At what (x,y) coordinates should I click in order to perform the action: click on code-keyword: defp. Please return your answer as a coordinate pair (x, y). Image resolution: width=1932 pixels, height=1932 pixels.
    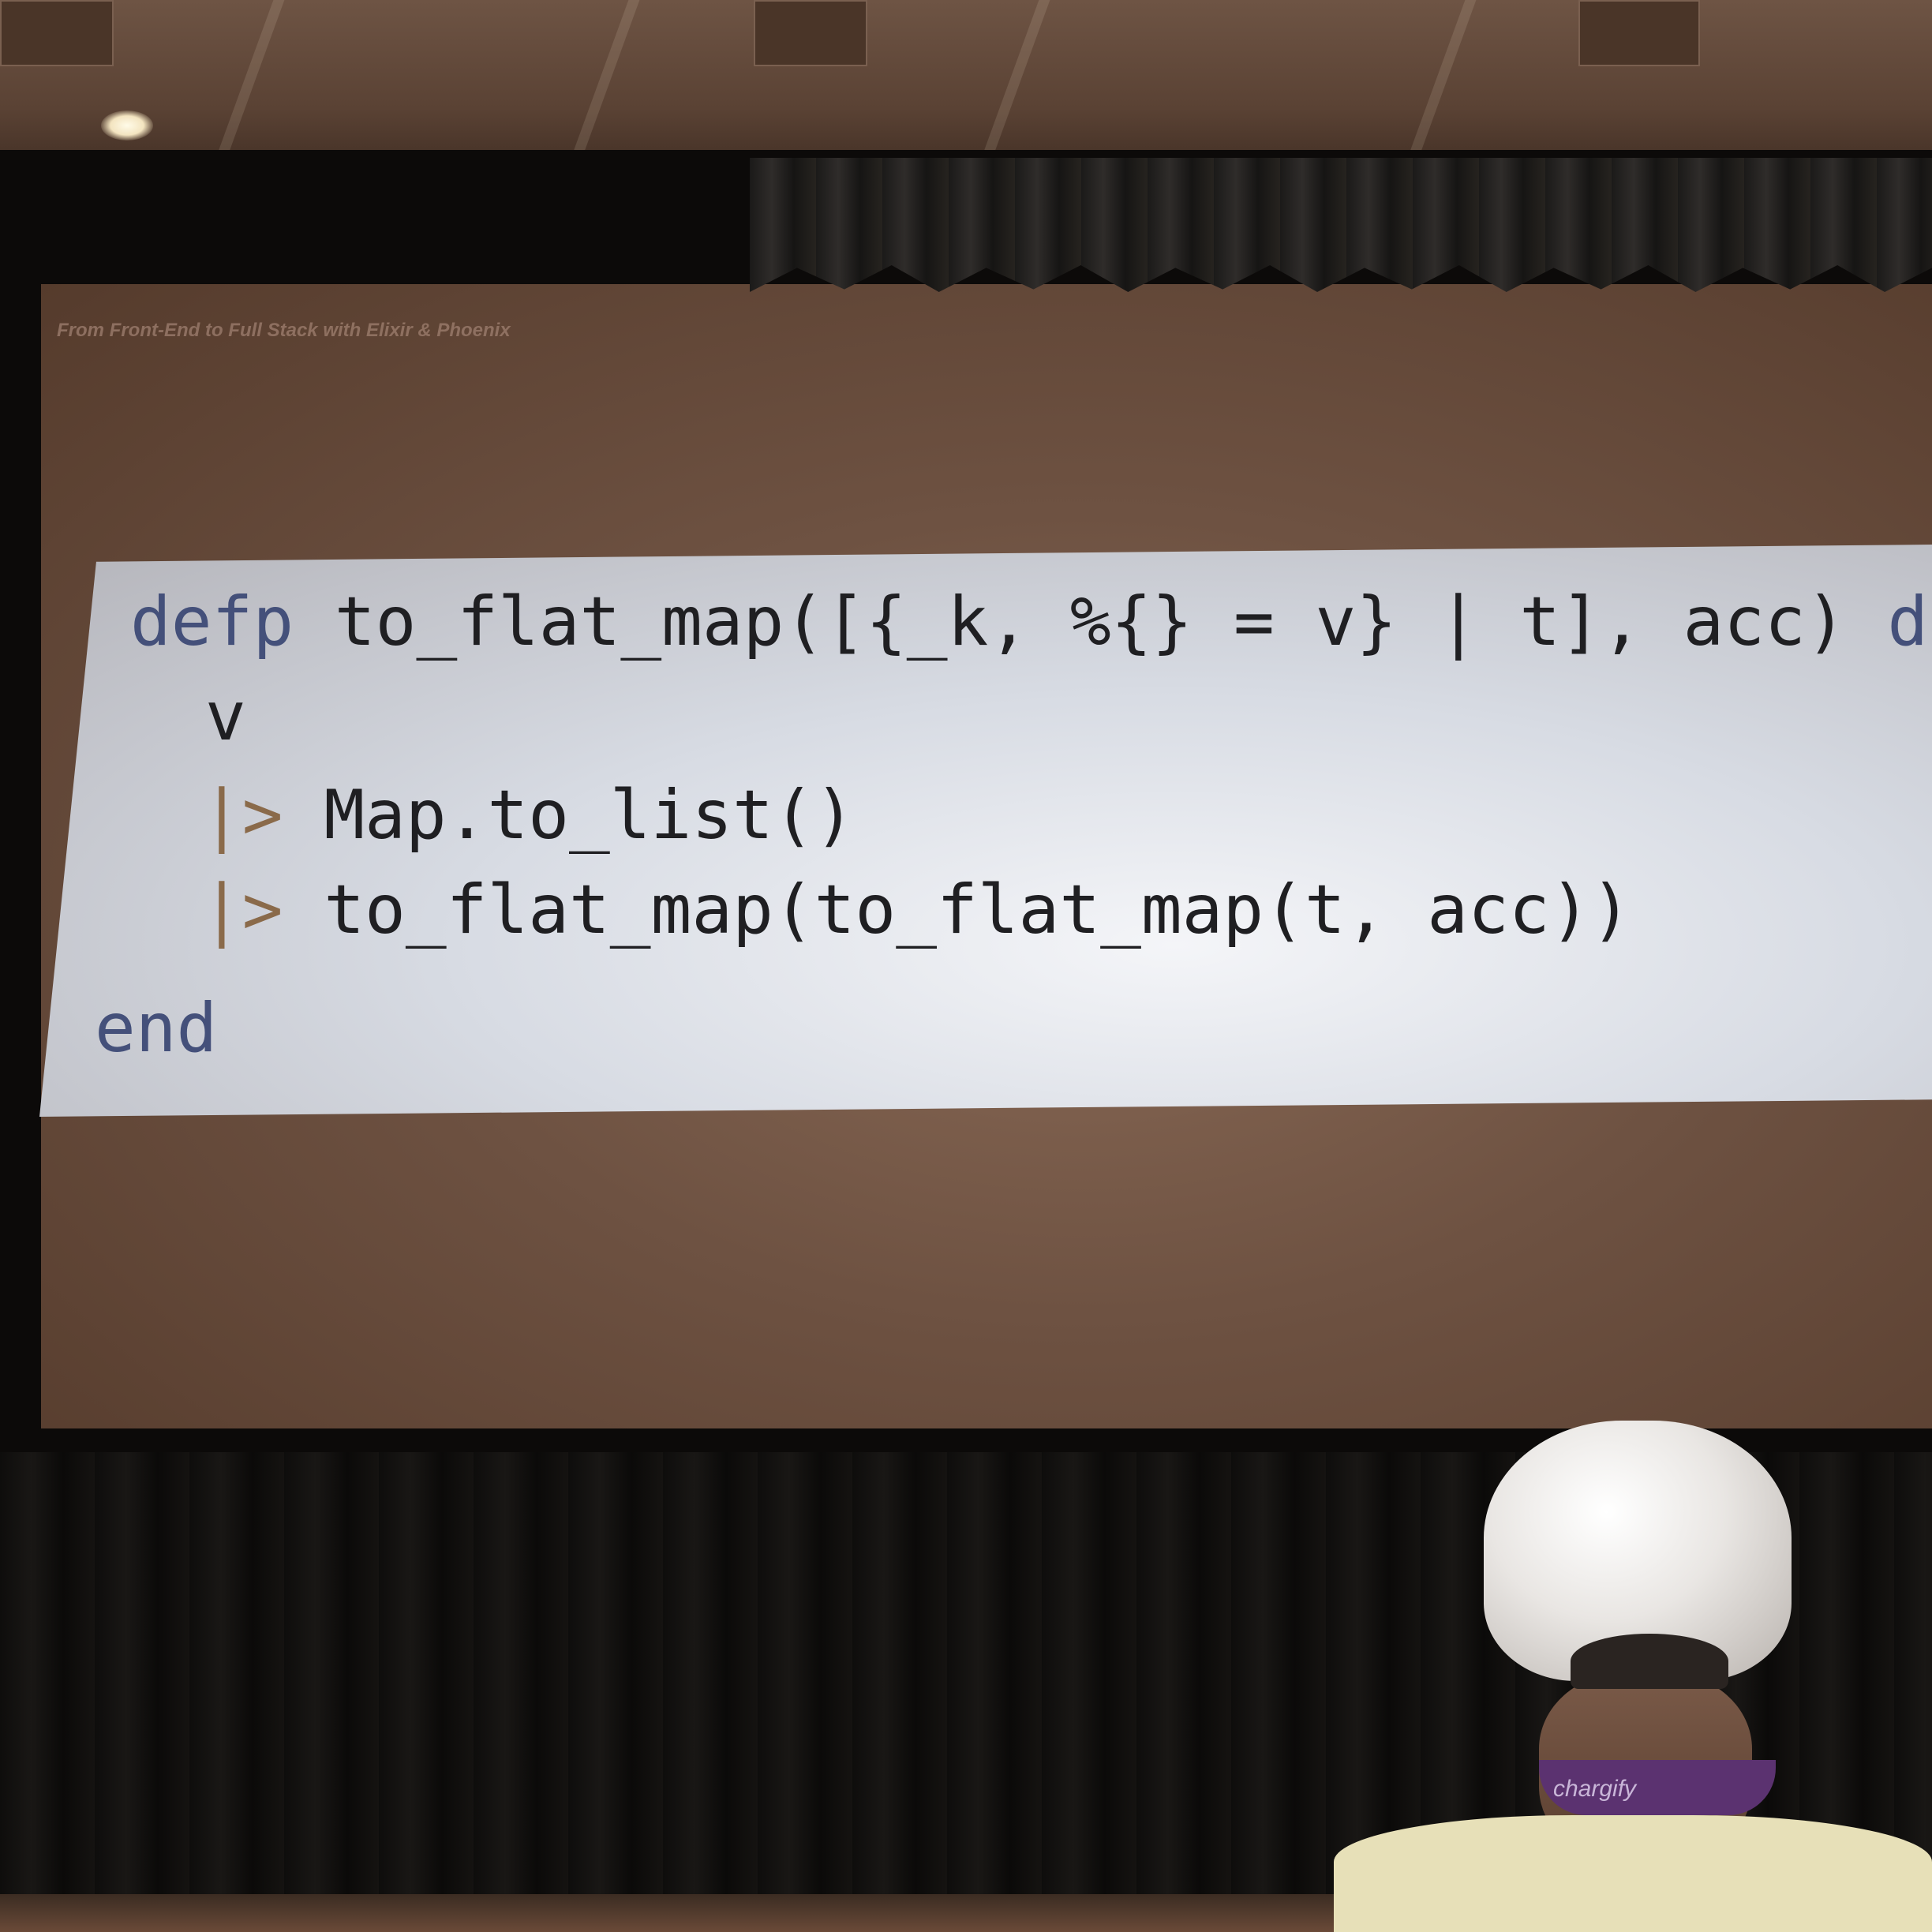
    Looking at the image, I should click on (212, 621).